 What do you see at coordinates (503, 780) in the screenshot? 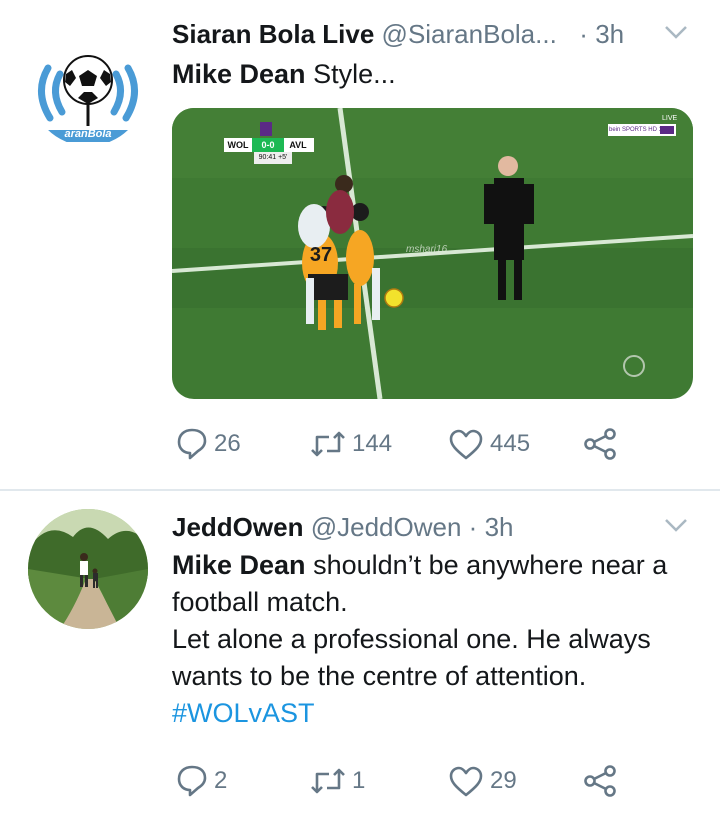
I see `like-count: 29` at bounding box center [503, 780].